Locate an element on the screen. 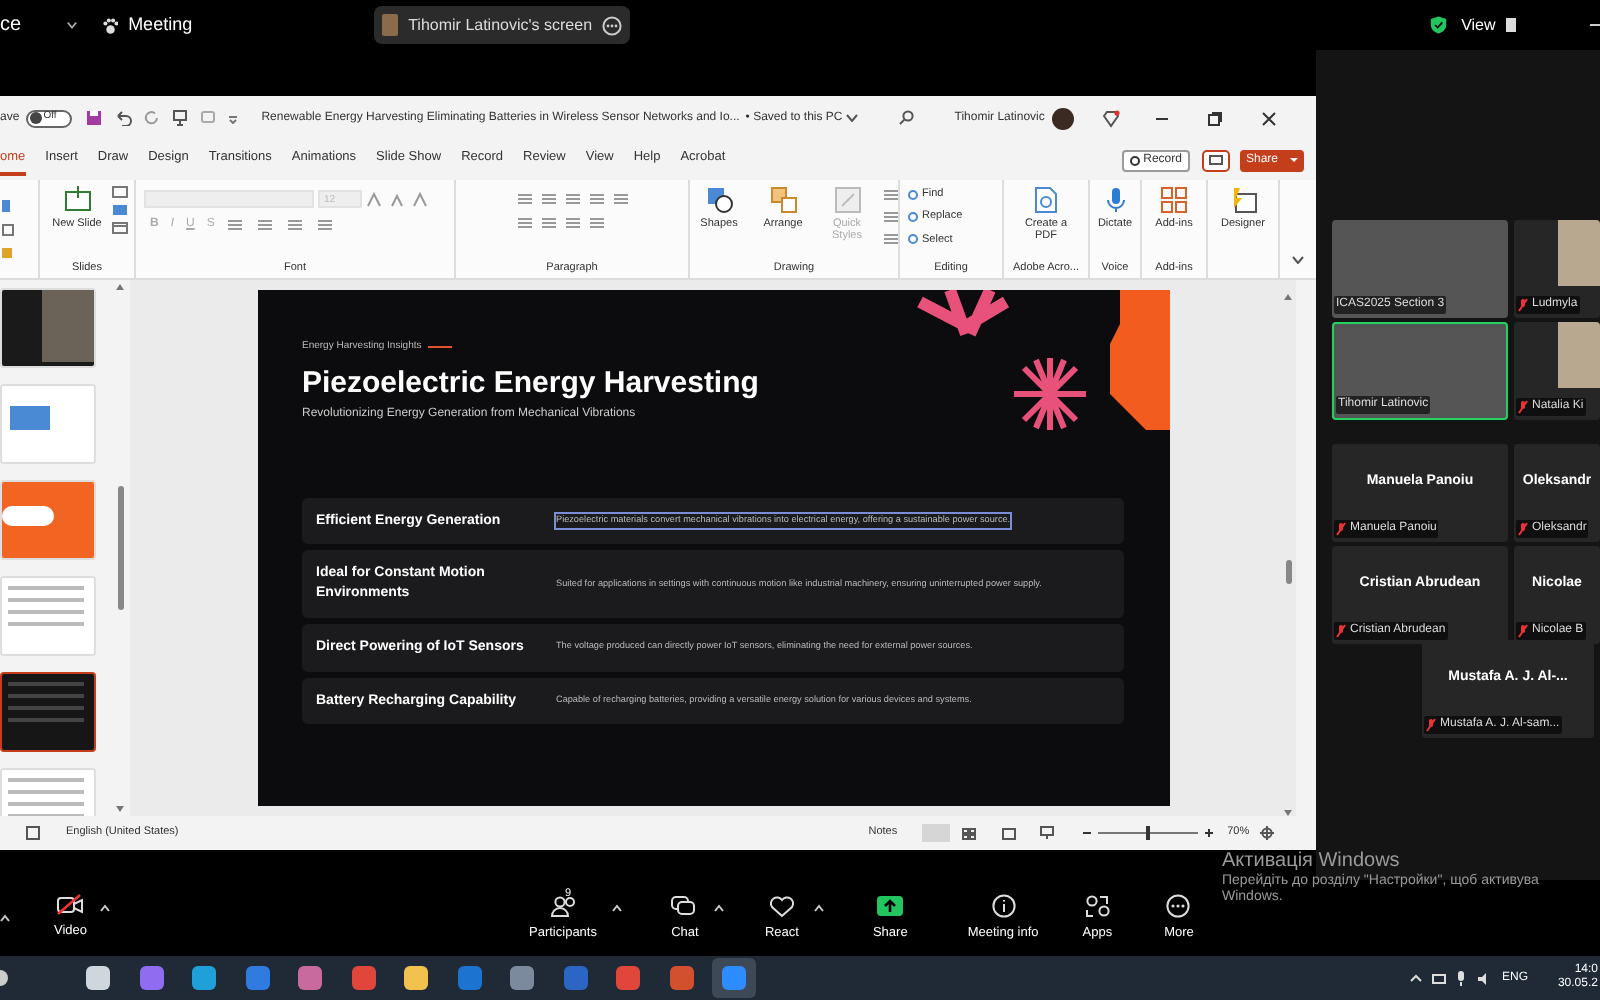  slideshow-icon is located at coordinates (1046, 833).